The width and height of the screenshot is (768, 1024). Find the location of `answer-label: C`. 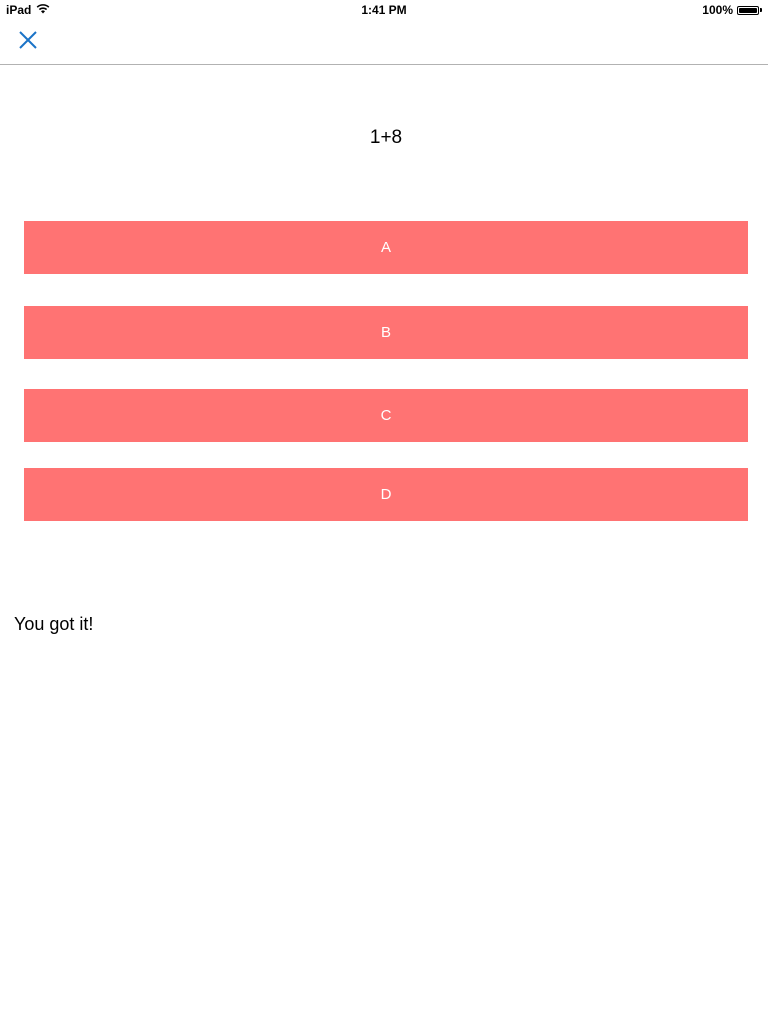

answer-label: C is located at coordinates (386, 415).